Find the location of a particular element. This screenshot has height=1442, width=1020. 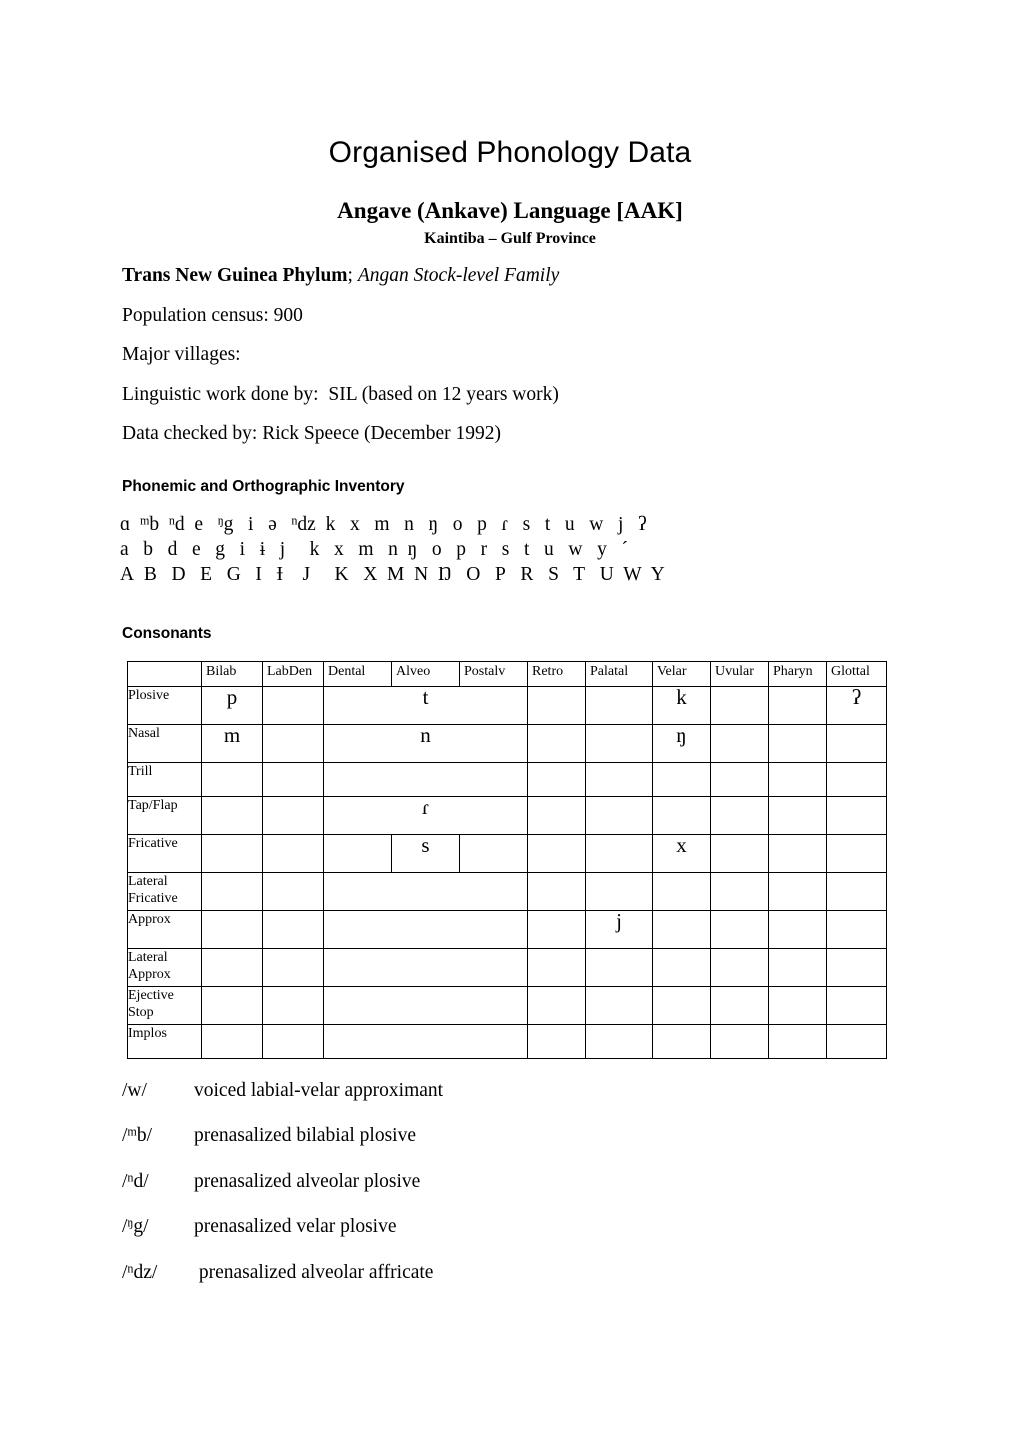

cell-nasal-palatal is located at coordinates (619, 743).